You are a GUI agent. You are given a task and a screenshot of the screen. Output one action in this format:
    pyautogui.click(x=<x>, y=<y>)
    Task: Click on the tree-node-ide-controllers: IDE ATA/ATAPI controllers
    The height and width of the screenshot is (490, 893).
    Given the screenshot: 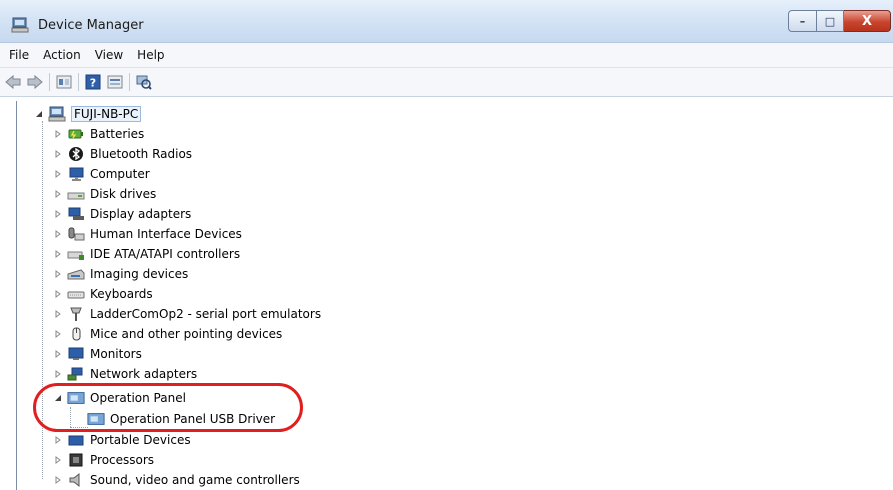 What is the action you would take?
    pyautogui.click(x=146, y=254)
    